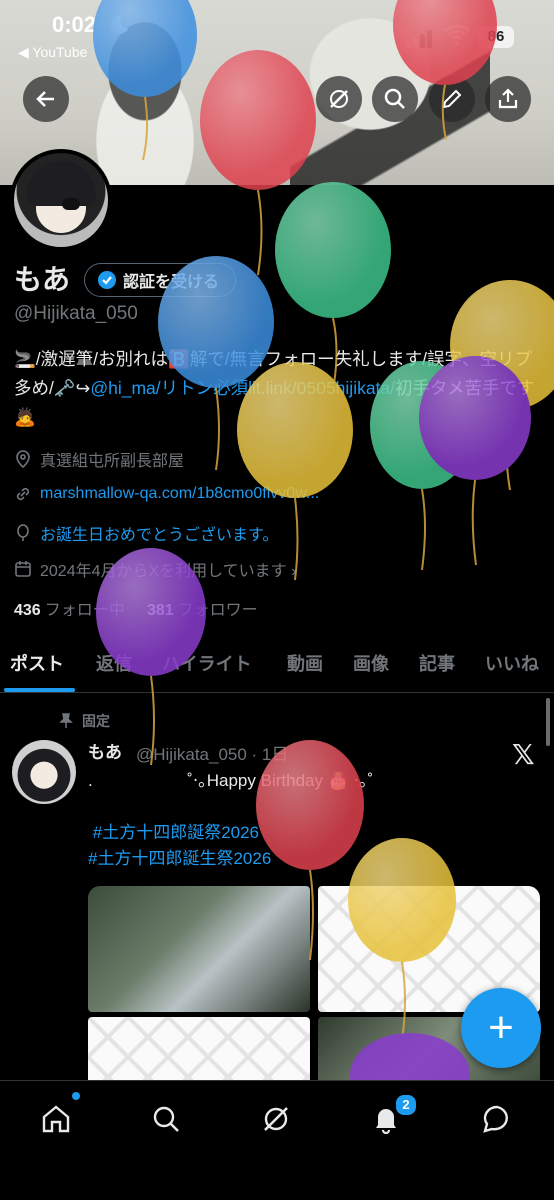 This screenshot has width=554, height=1200. What do you see at coordinates (437, 663) in the screenshot?
I see `tab-articles: 記事` at bounding box center [437, 663].